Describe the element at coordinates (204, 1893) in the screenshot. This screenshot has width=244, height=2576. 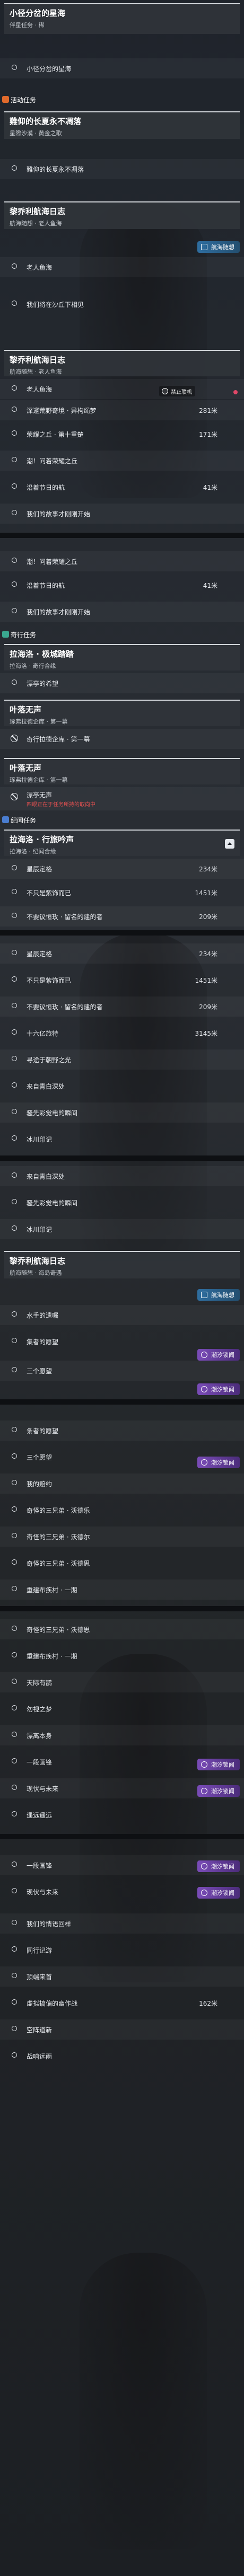
I see `tide-icon` at that location.